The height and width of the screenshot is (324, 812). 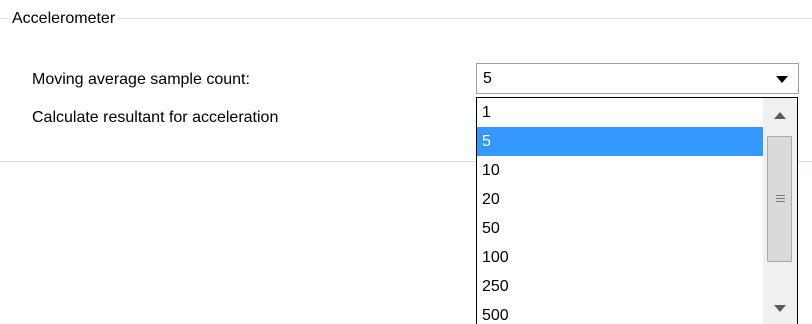 I want to click on option-20: 20, so click(x=620, y=199).